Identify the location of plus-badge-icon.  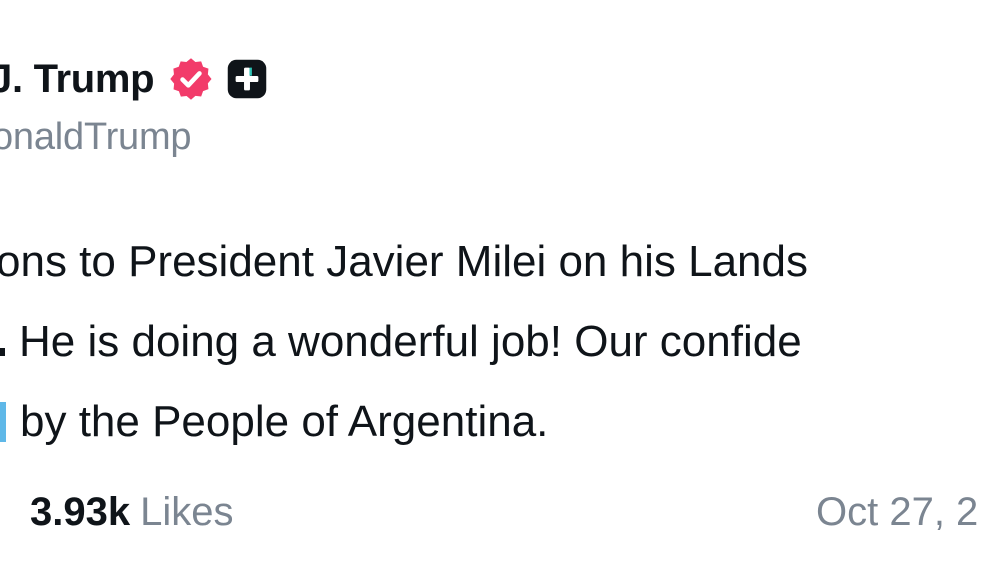
(247, 79).